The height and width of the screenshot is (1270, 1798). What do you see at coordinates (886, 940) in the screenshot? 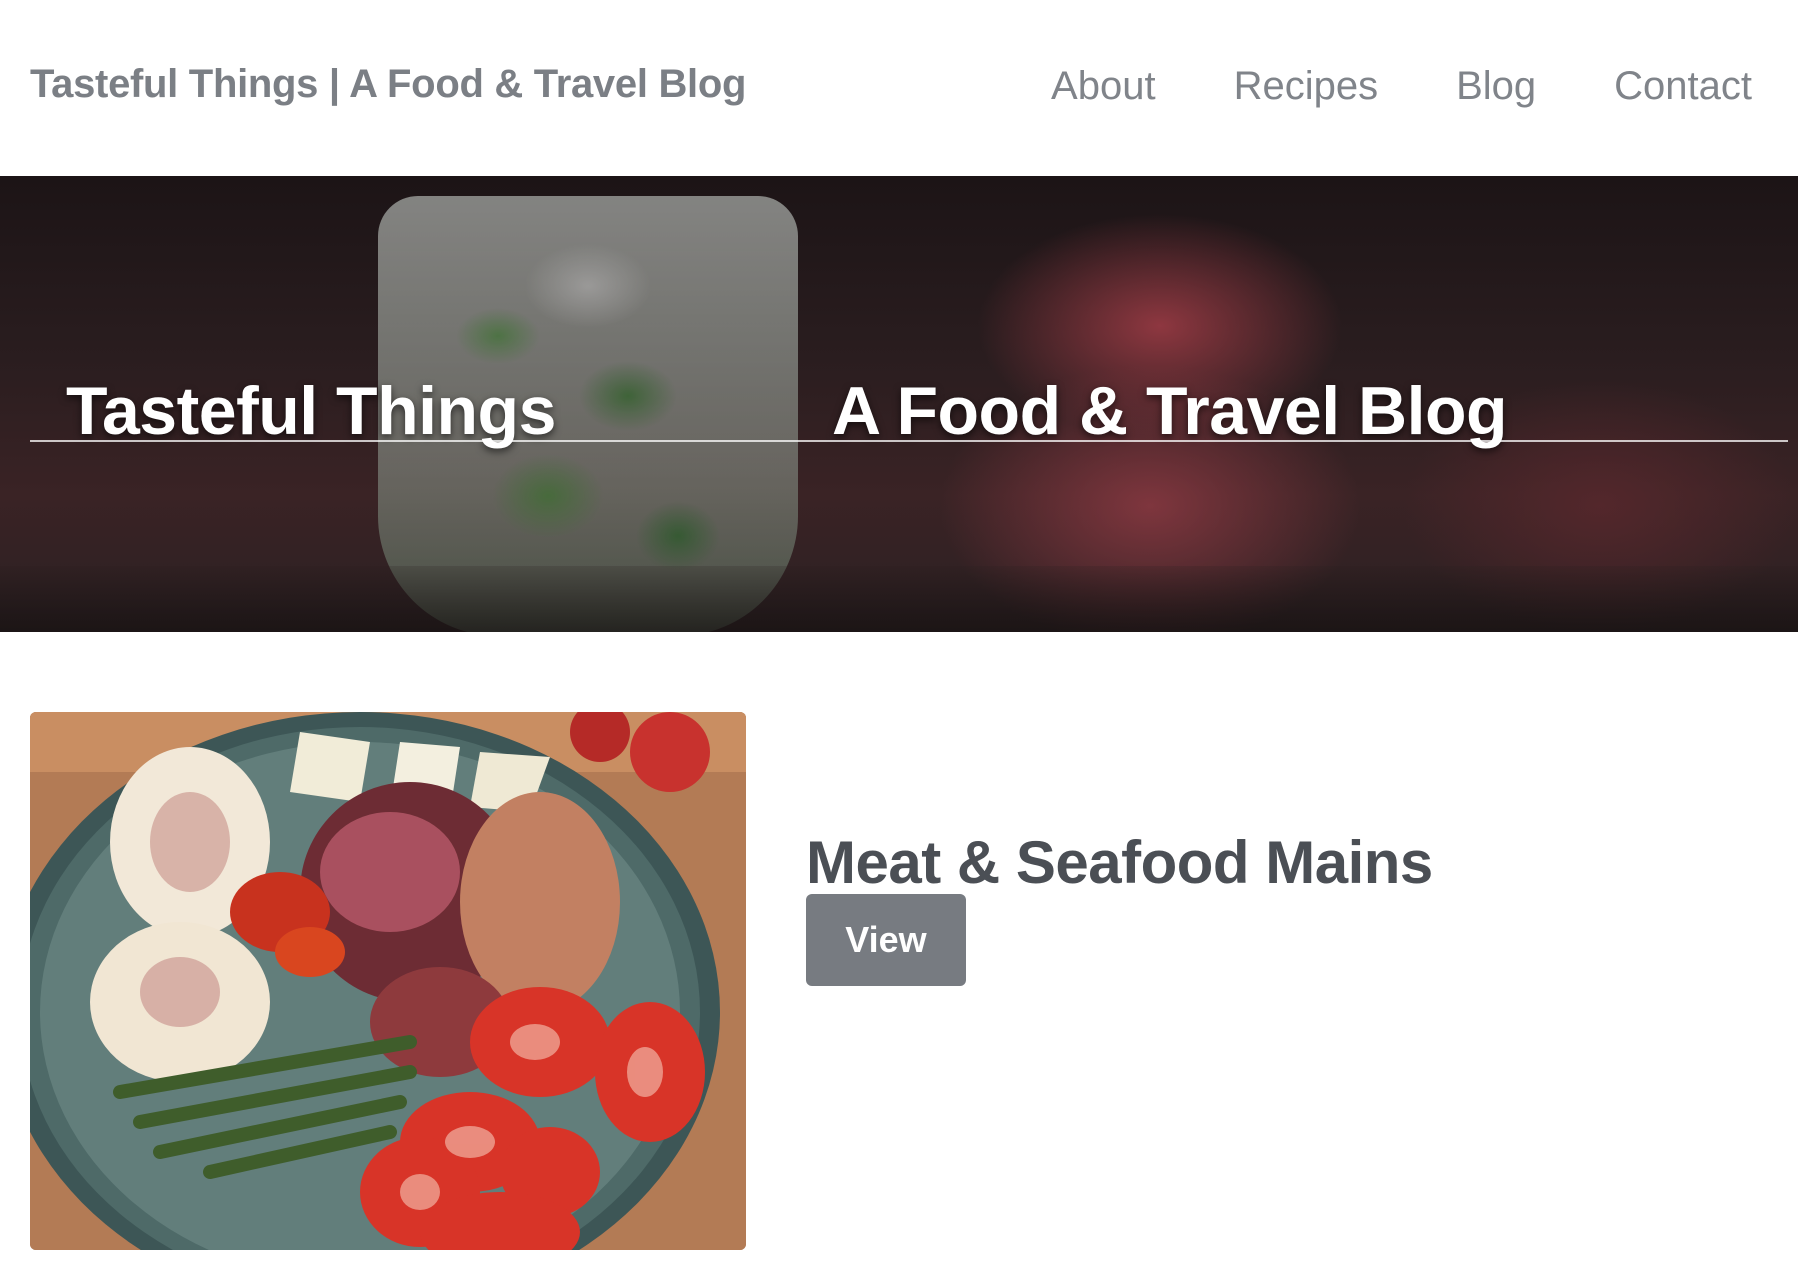
I see `view-button: View` at bounding box center [886, 940].